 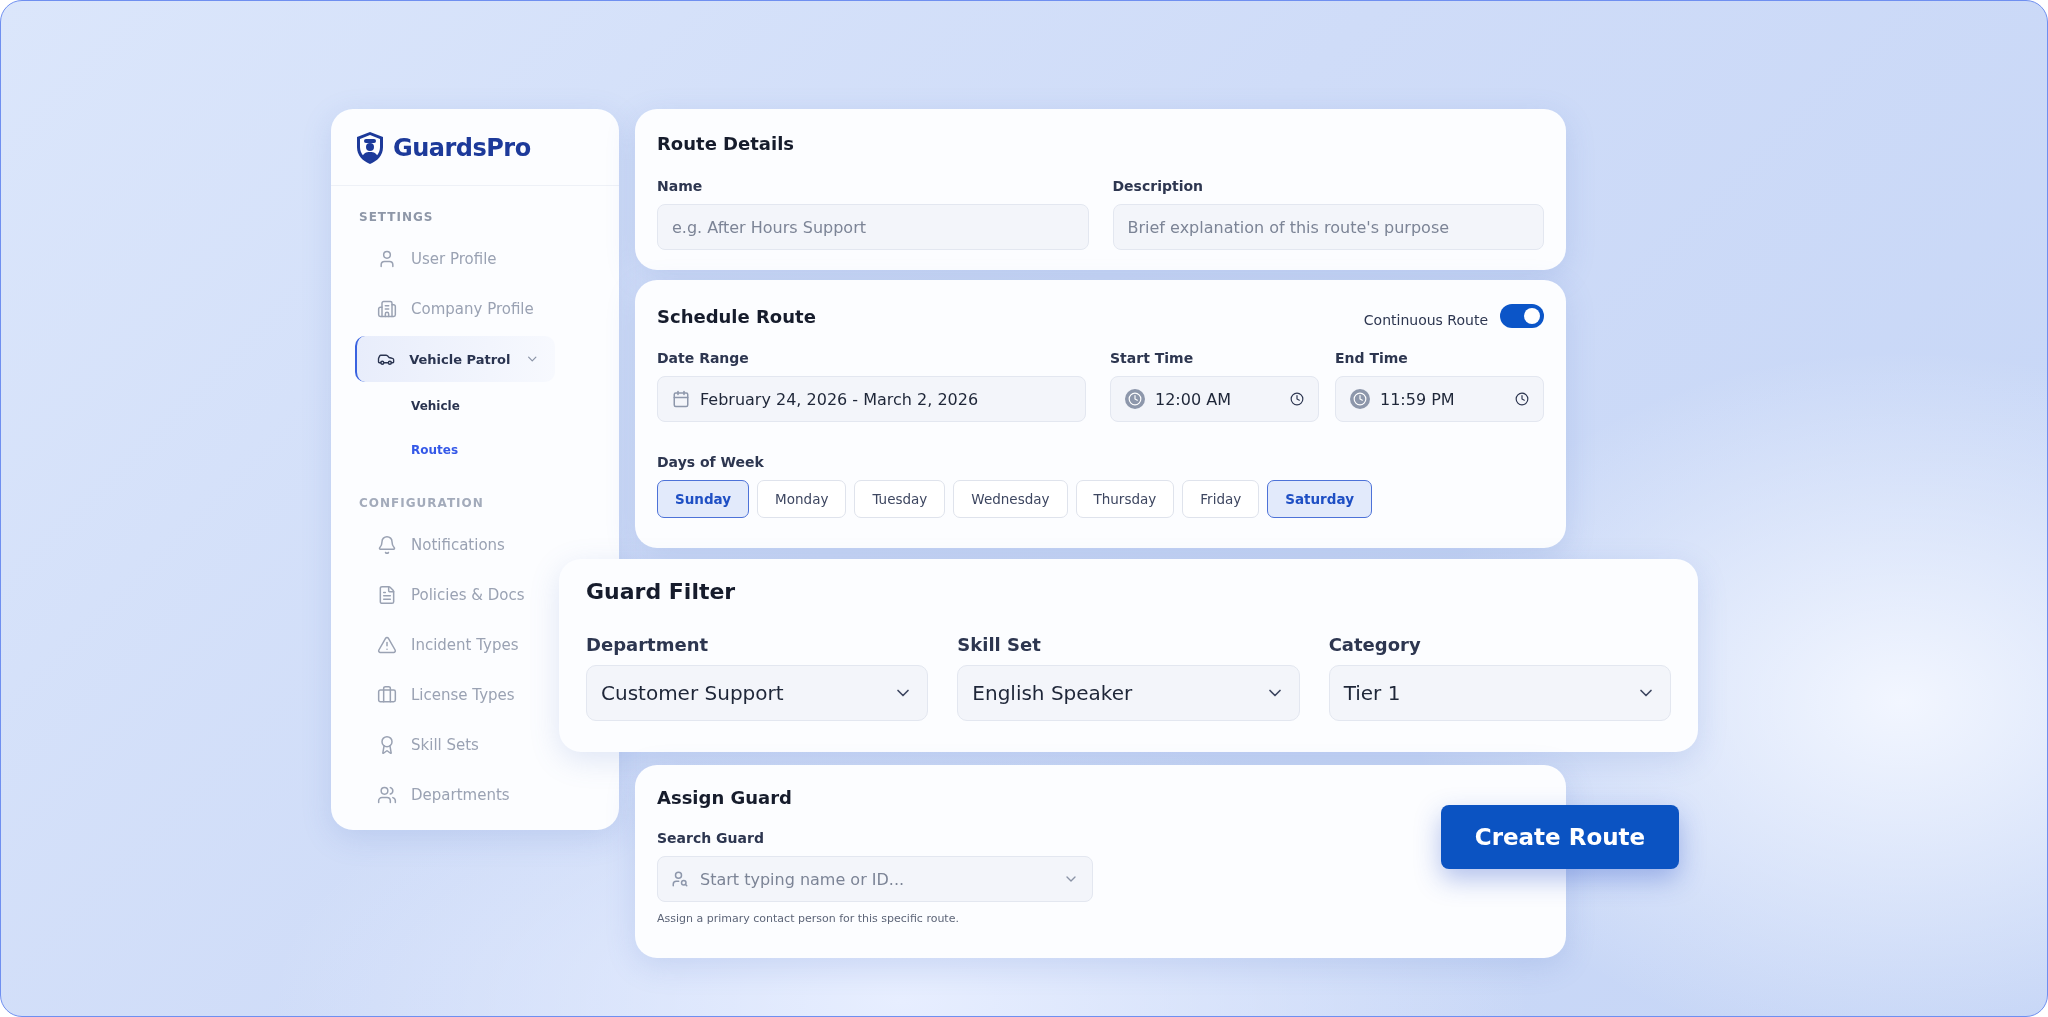 I want to click on day-toggle: Thursday, so click(x=1125, y=499).